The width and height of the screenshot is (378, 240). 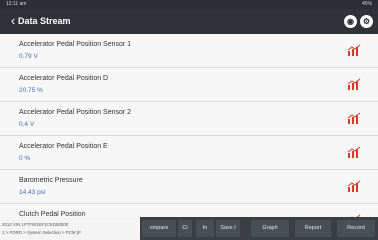 I want to click on list-item: Accelerator Pedal Position E 0 %, so click(x=189, y=153).